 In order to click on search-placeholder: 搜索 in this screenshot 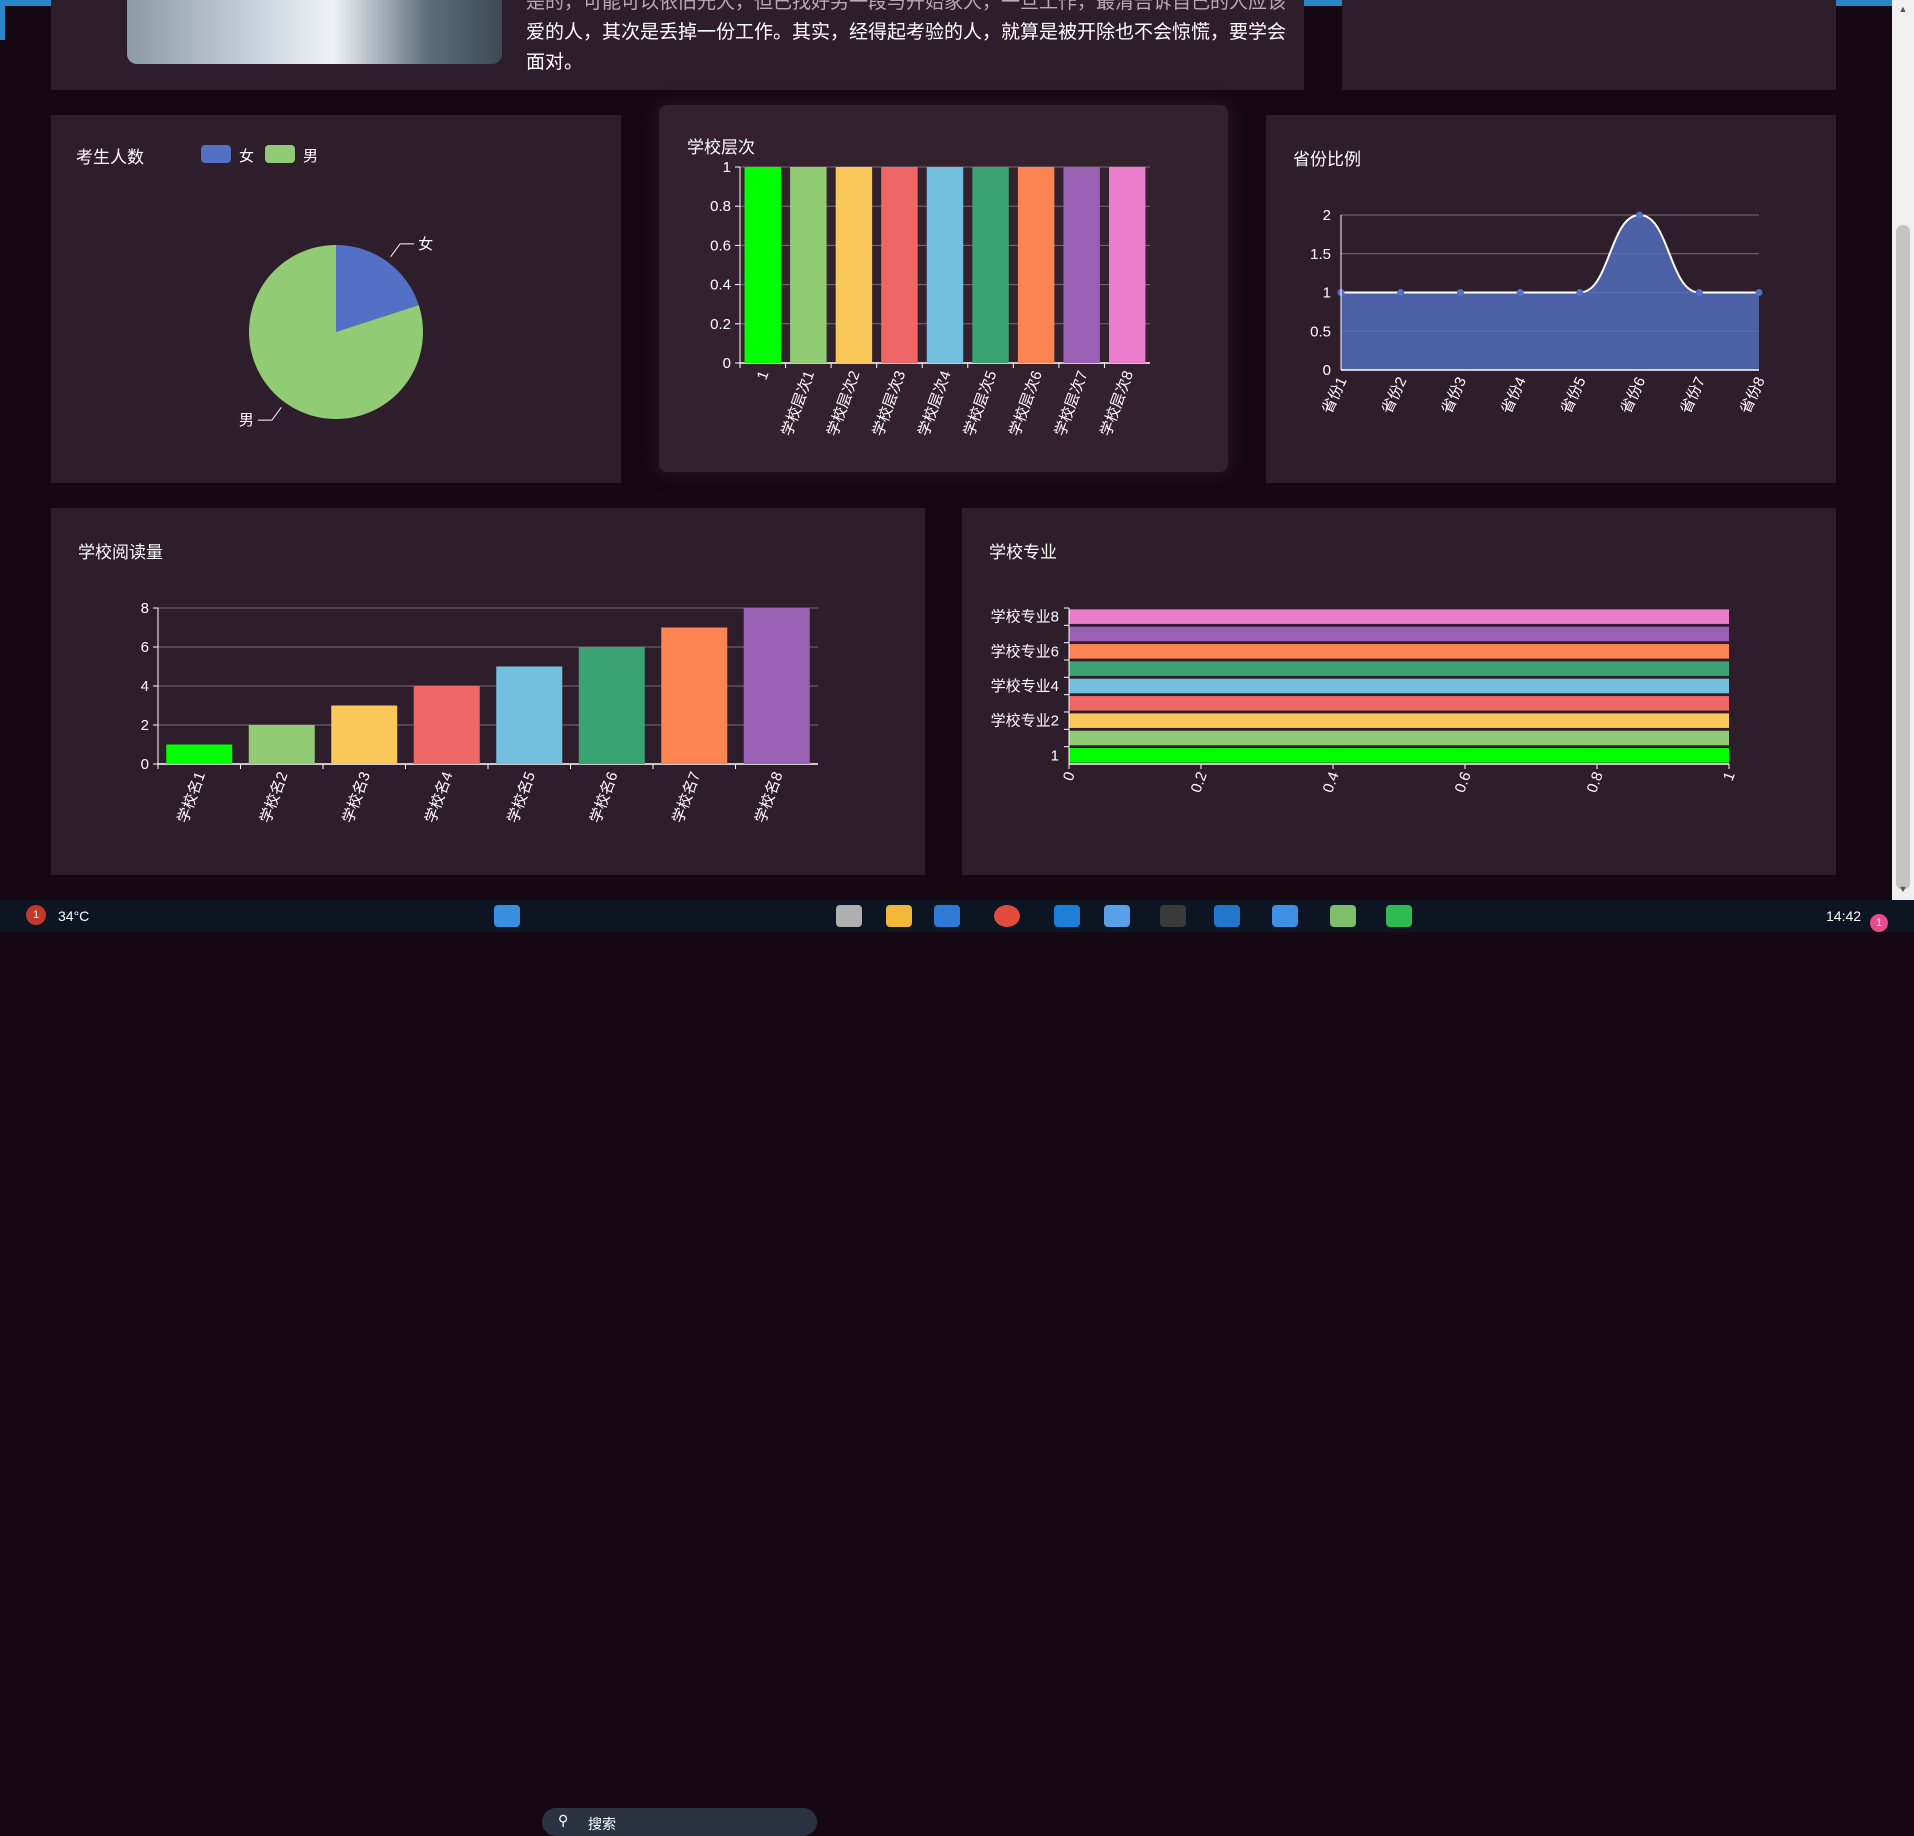, I will do `click(602, 1824)`.